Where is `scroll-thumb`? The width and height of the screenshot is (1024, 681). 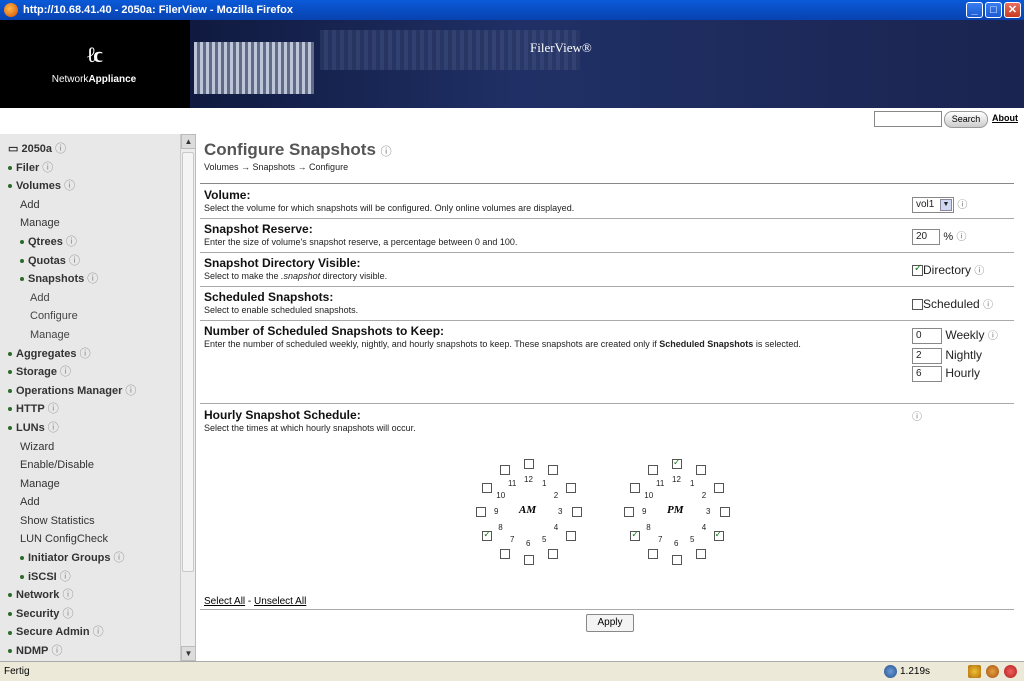 scroll-thumb is located at coordinates (188, 362).